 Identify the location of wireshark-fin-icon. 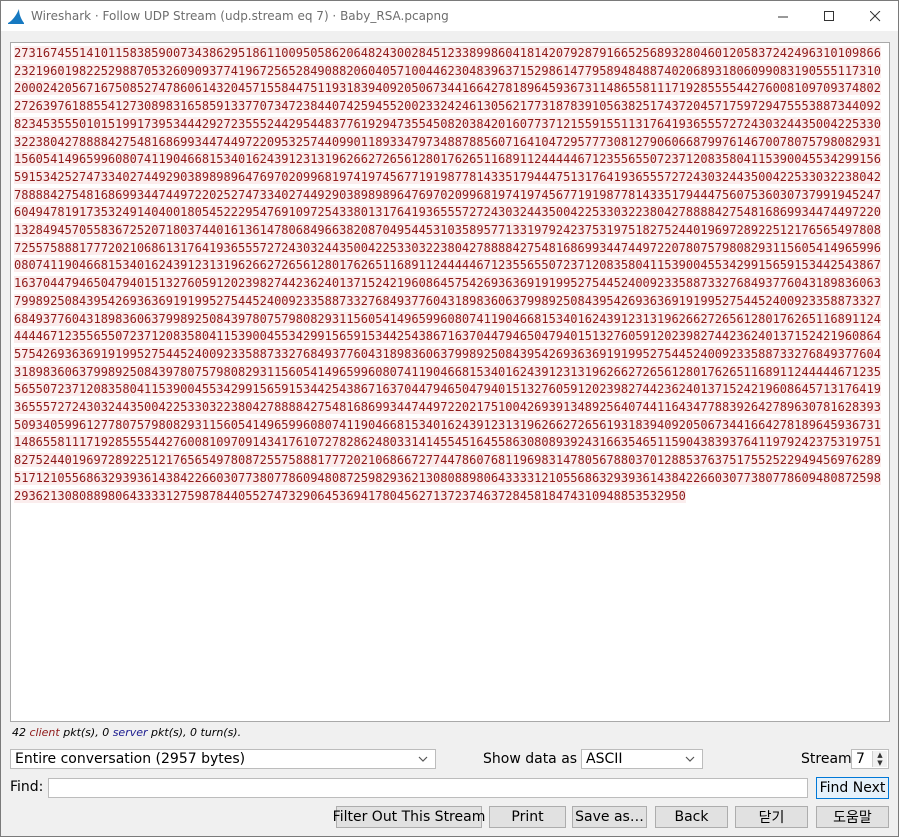
(16, 16).